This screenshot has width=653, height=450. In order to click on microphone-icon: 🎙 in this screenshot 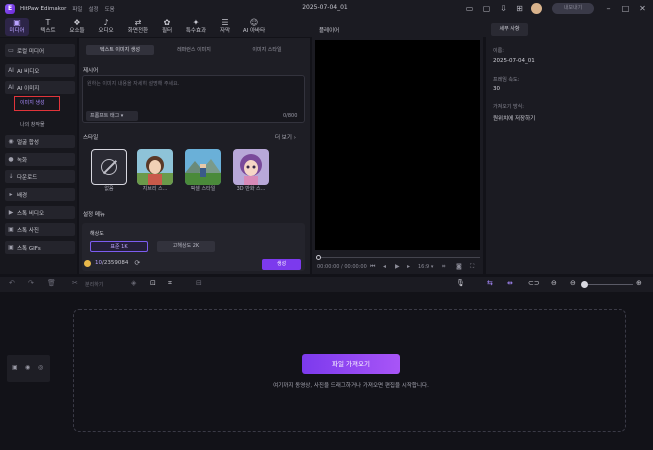, I will do `click(460, 283)`.